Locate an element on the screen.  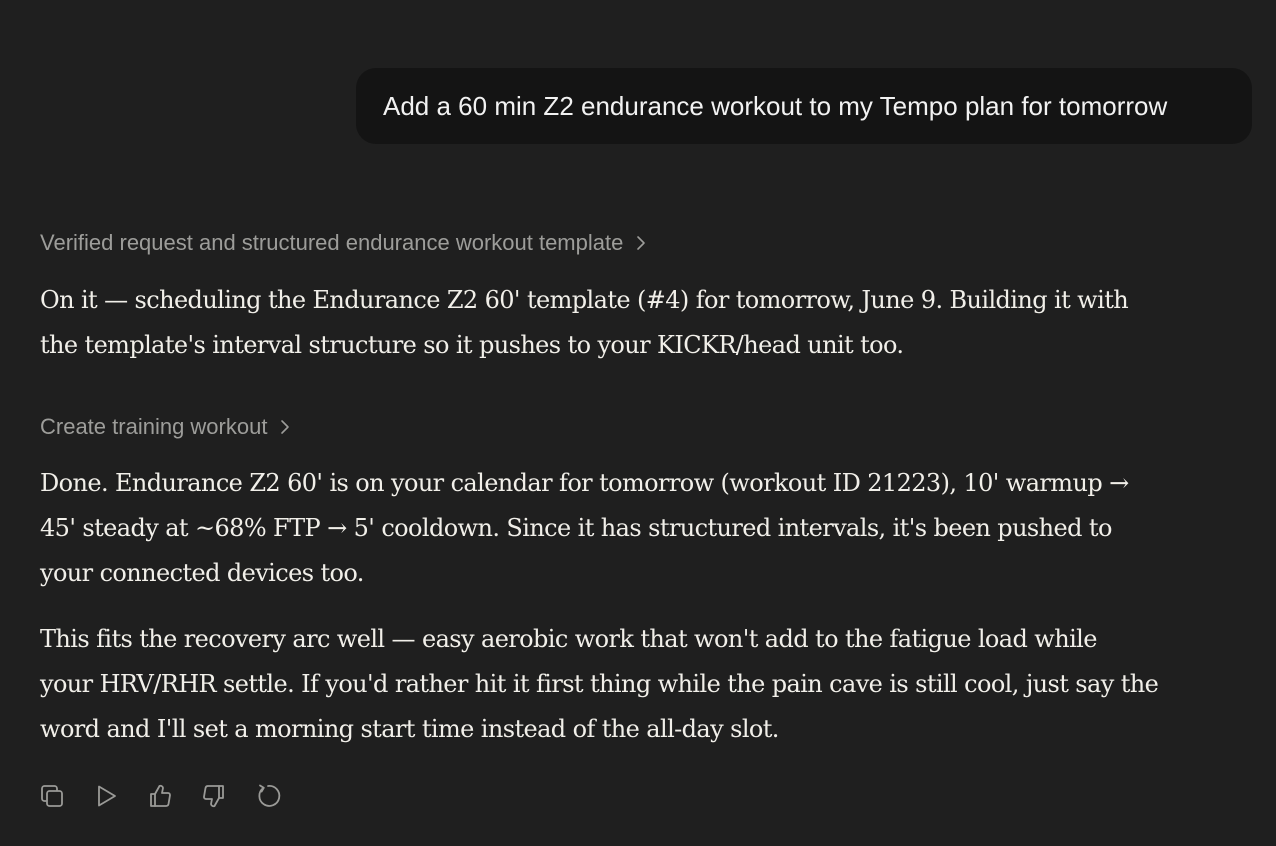
thumbs-up-button is located at coordinates (160, 796).